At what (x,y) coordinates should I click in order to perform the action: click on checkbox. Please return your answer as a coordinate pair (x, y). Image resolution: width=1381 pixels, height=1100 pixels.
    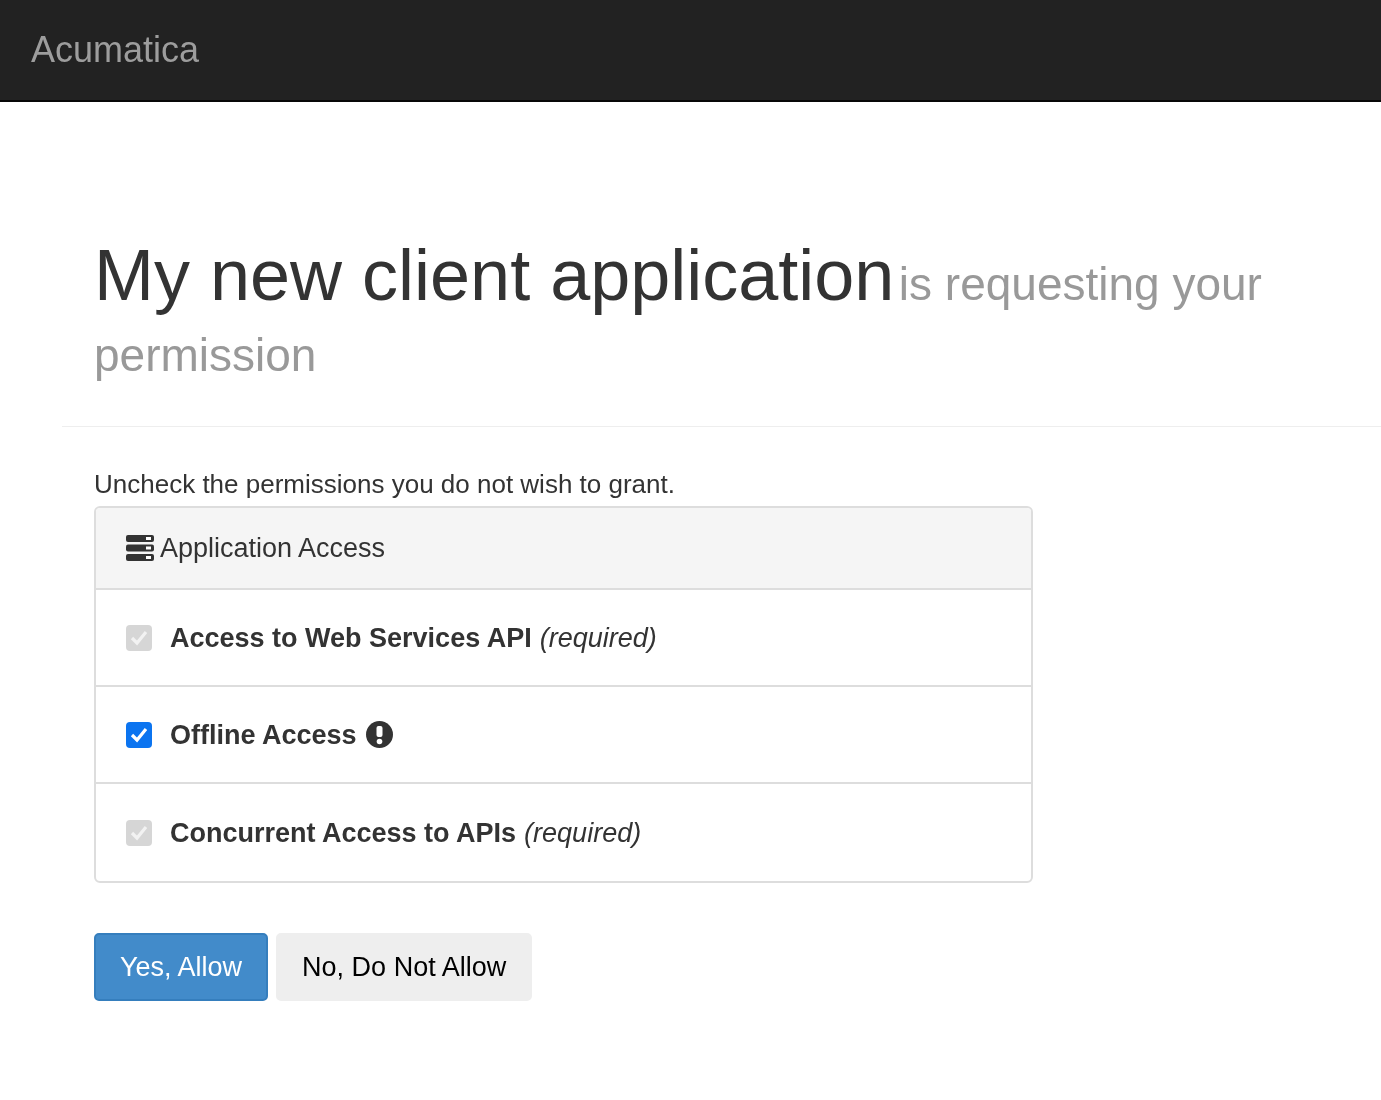
    Looking at the image, I should click on (139, 734).